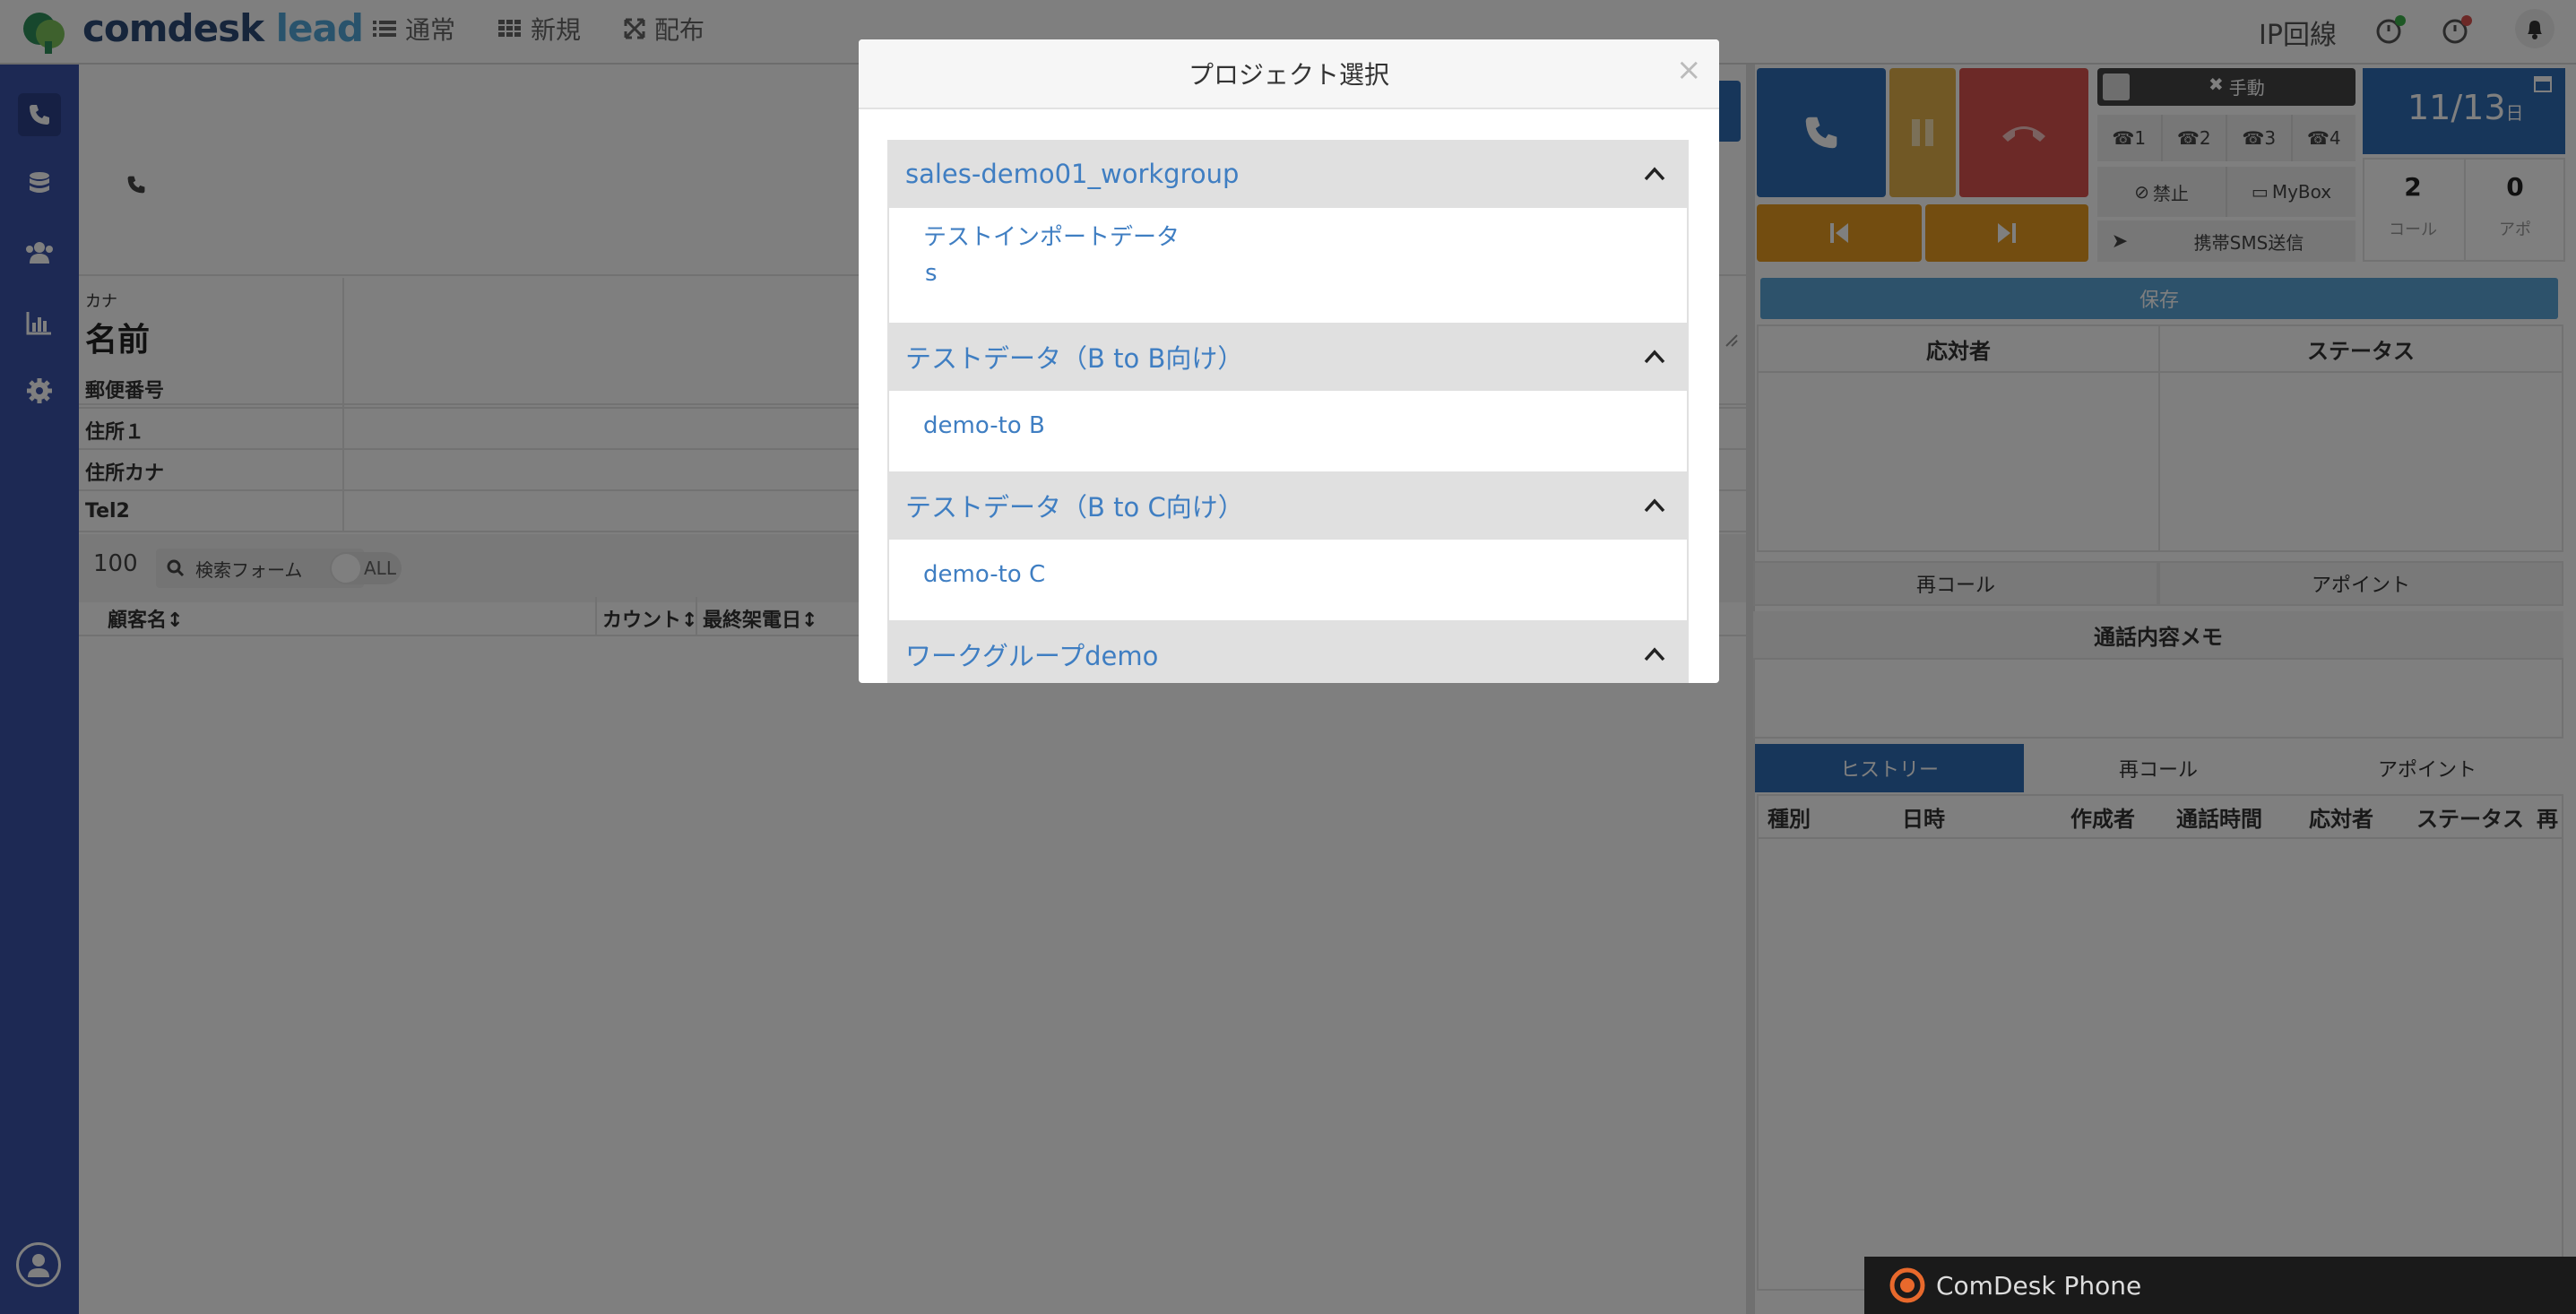 The width and height of the screenshot is (2576, 1314). Describe the element at coordinates (984, 426) in the screenshot. I see `project-item: demo-to B` at that location.